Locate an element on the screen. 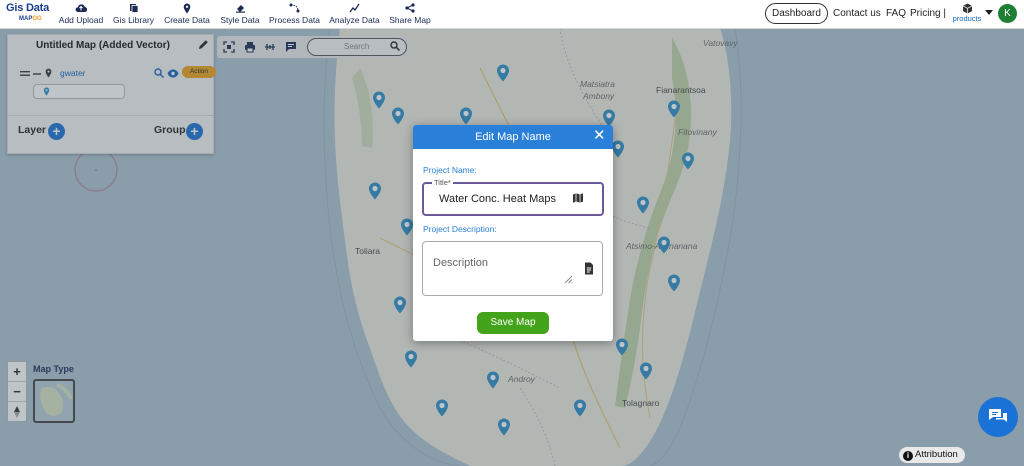  description-textarea: Description is located at coordinates (512, 268).